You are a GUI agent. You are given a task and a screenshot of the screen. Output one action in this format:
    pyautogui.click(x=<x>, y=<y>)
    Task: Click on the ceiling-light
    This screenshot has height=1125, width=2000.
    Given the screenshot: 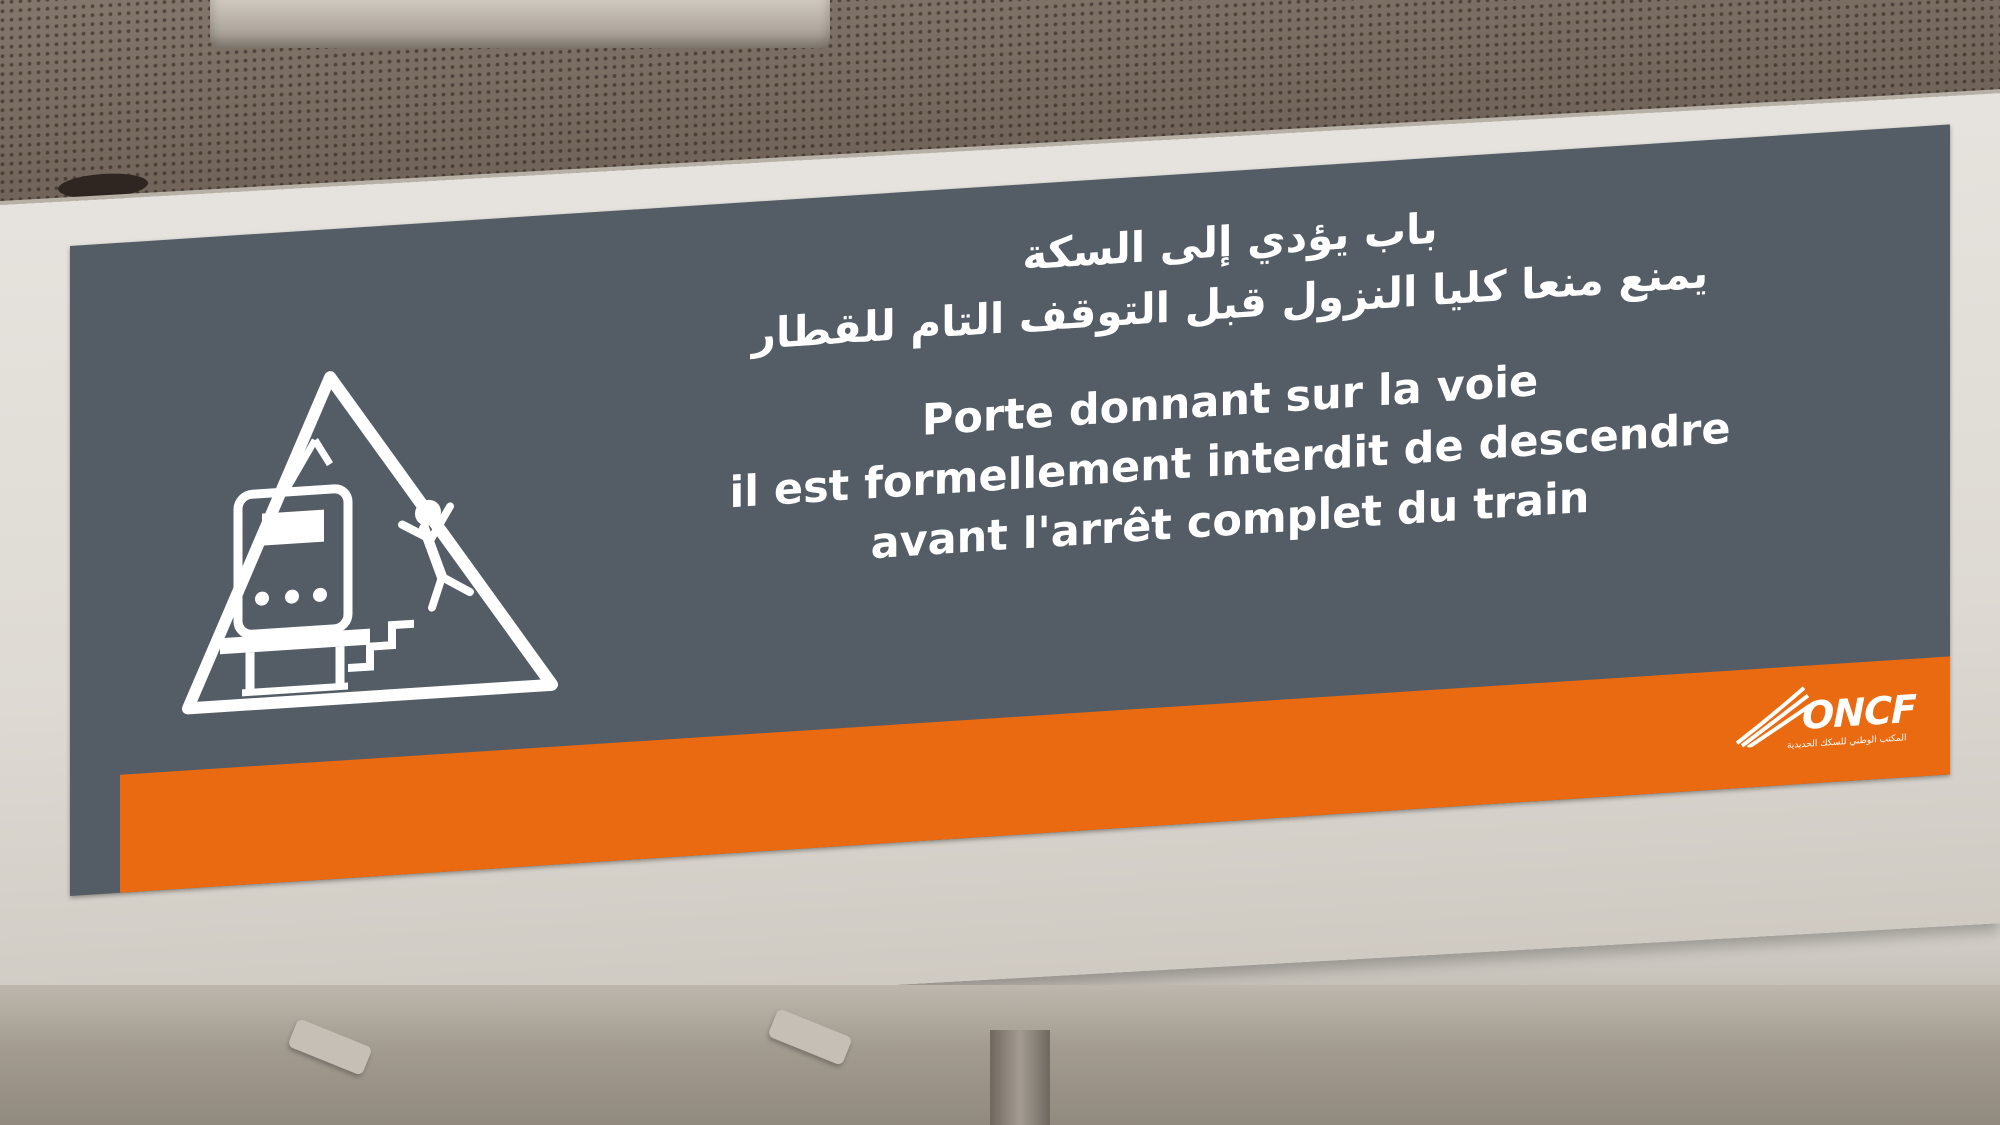 What is the action you would take?
    pyautogui.click(x=520, y=24)
    